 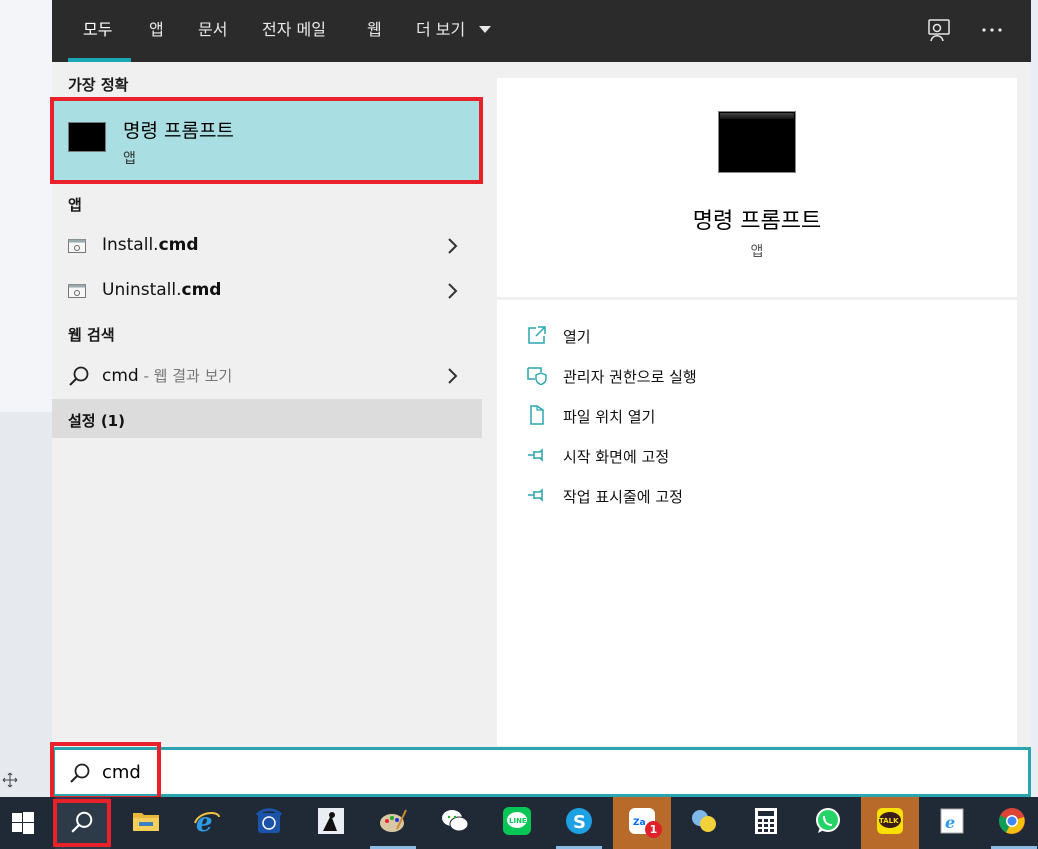 I want to click on internet-explorer-icon: e, so click(x=207, y=821).